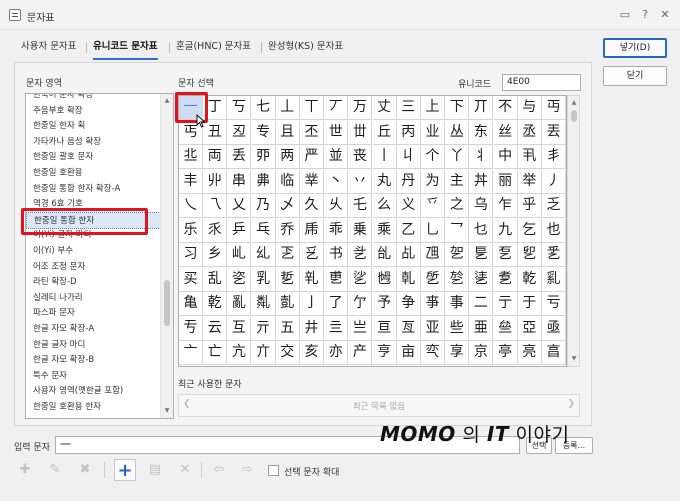  Describe the element at coordinates (239, 353) in the screenshot. I see `char-cell: 亢` at that location.